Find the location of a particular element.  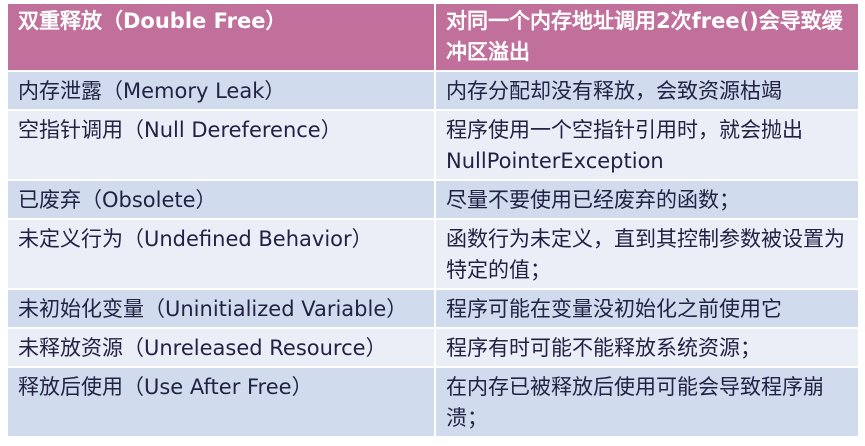

term-cell: 空指针调用（Null Dereference） is located at coordinates (221, 145).